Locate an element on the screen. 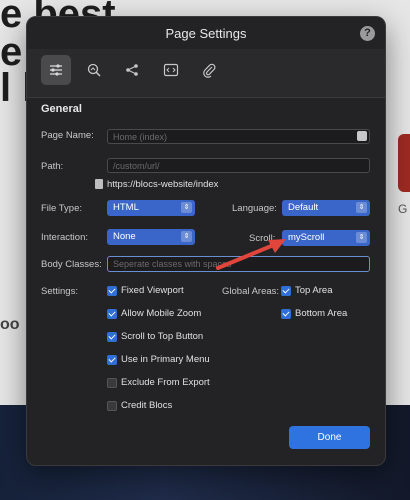 The image size is (410, 500). arrow-shaft is located at coordinates (247, 256).